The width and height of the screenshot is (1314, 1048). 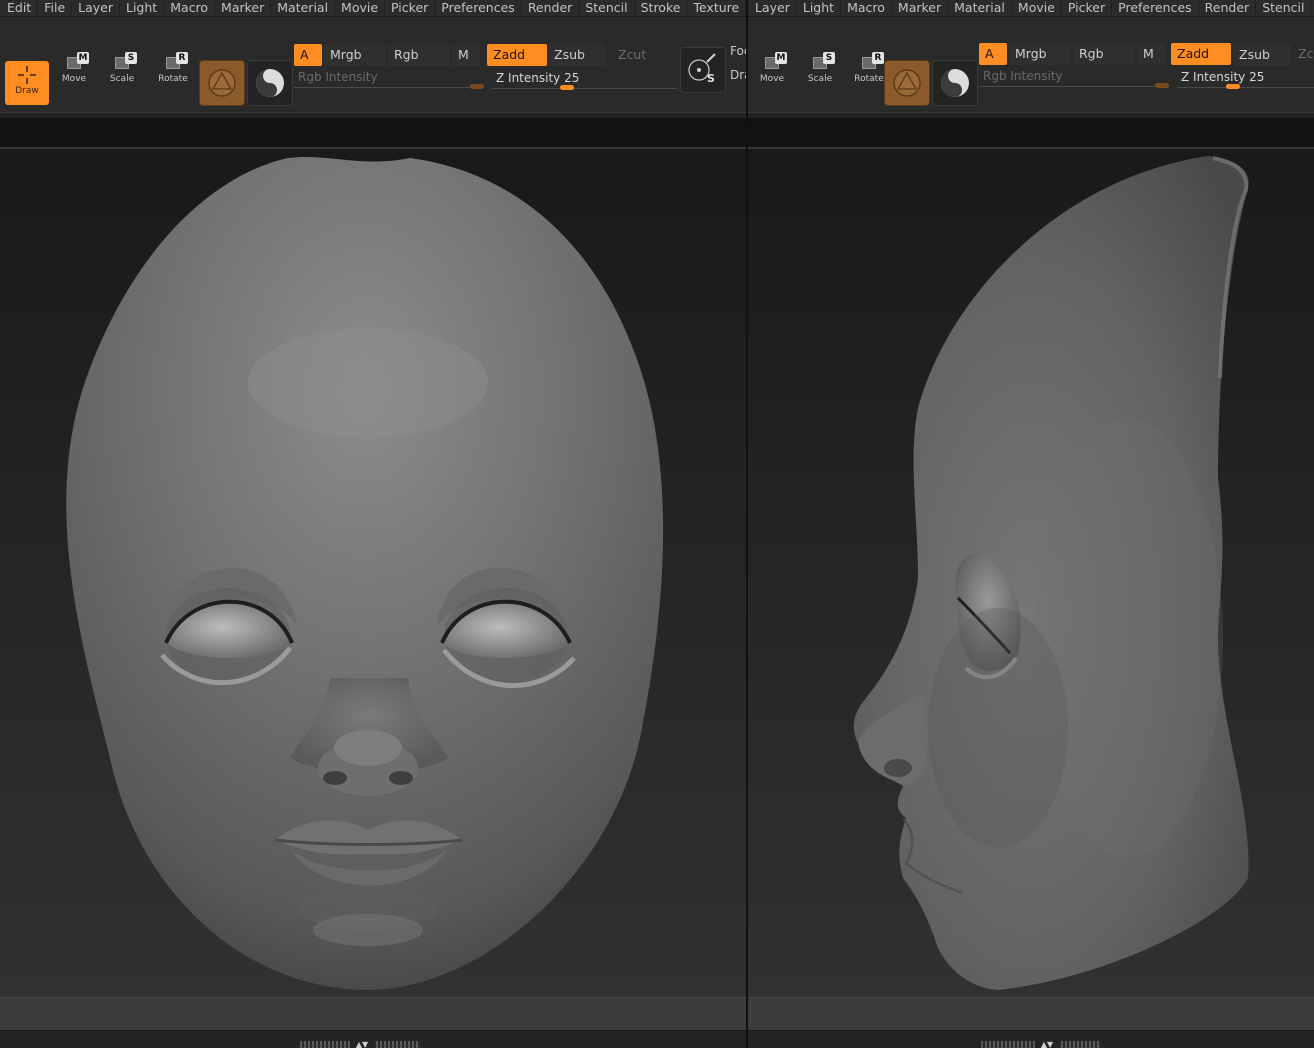 I want to click on draw-crosshair-icon, so click(x=27, y=75).